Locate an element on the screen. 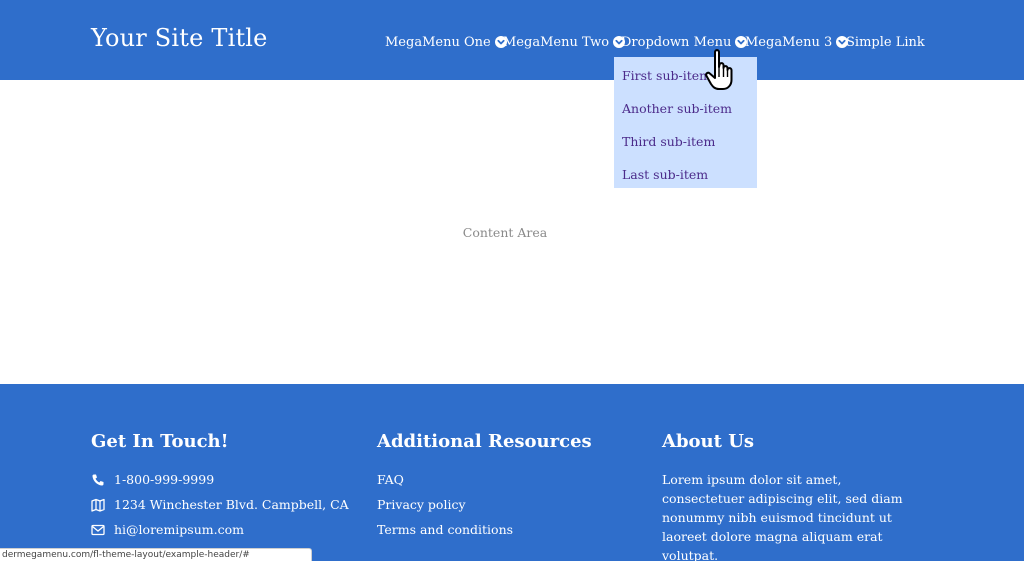 The image size is (1024, 565). nav-item-simple-link: Simple Link is located at coordinates (885, 42).